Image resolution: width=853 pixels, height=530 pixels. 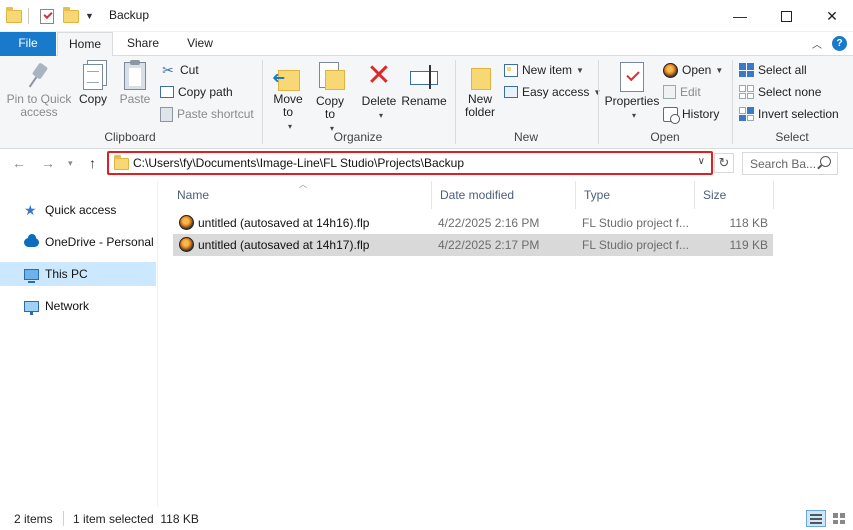 What do you see at coordinates (665, 137) in the screenshot?
I see `open-group-label: Open` at bounding box center [665, 137].